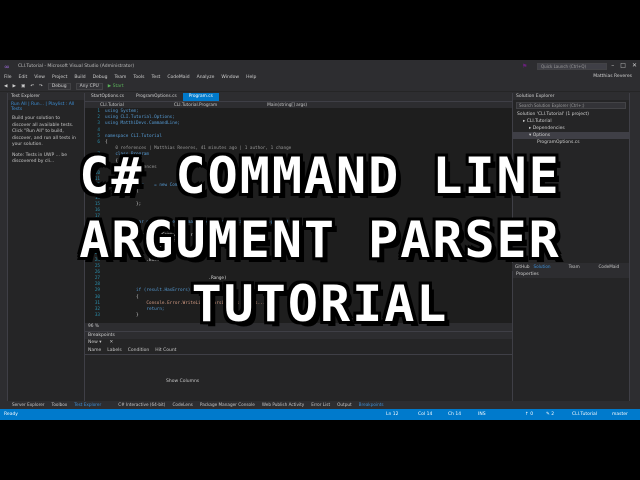 The height and width of the screenshot is (480, 640). Describe the element at coordinates (612, 76) in the screenshot. I see `signed-in-user: Matthias Reveres` at that location.